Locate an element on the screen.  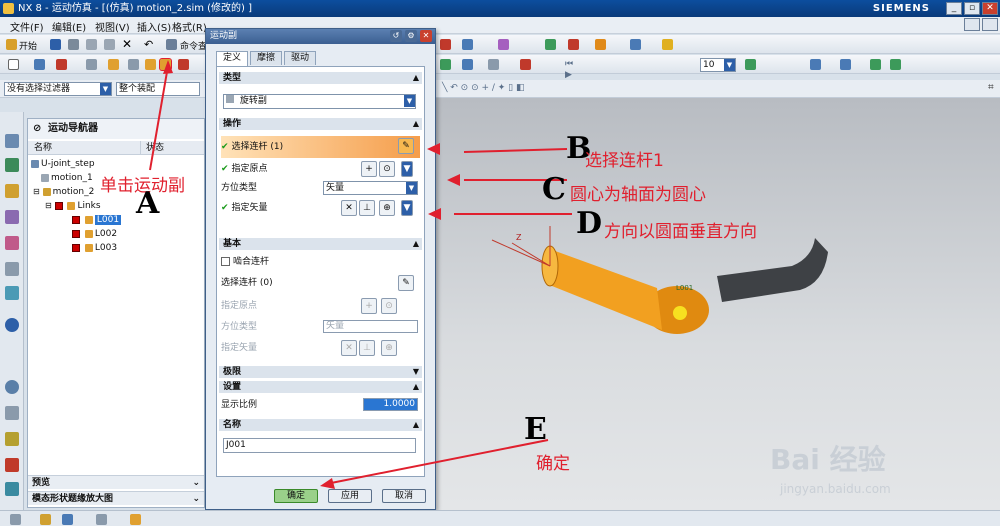
arrow-a-line is located at coordinates (159, 118).